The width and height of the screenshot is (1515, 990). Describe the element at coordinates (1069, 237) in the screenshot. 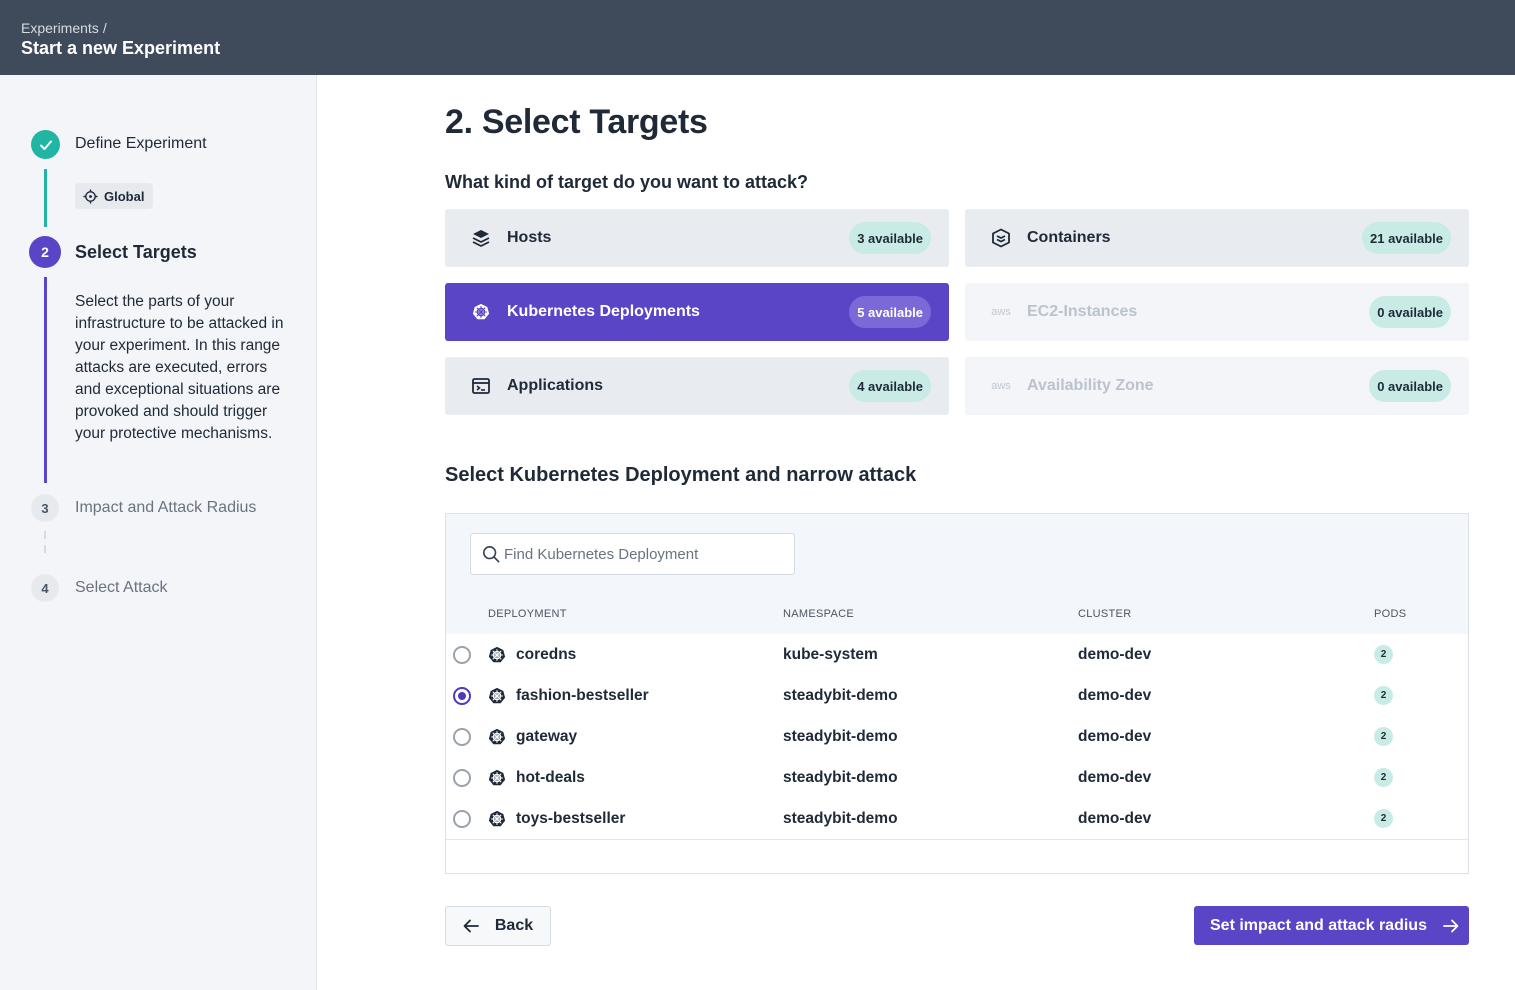

I see `target-type-label: Containers` at that location.